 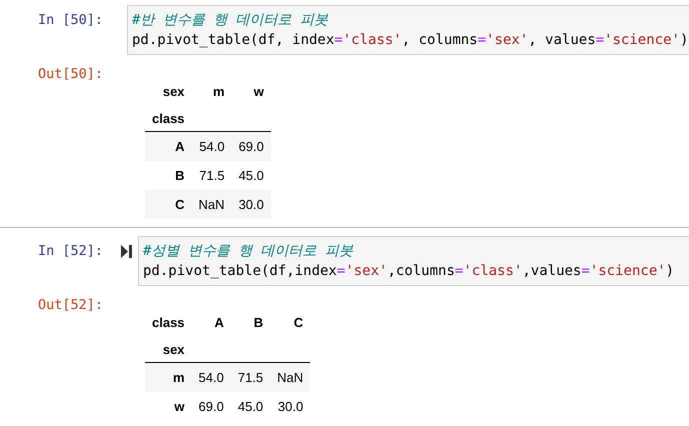 What do you see at coordinates (248, 251) in the screenshot?
I see `code-comment: #성별 변수를 행 데이터로 피봇` at bounding box center [248, 251].